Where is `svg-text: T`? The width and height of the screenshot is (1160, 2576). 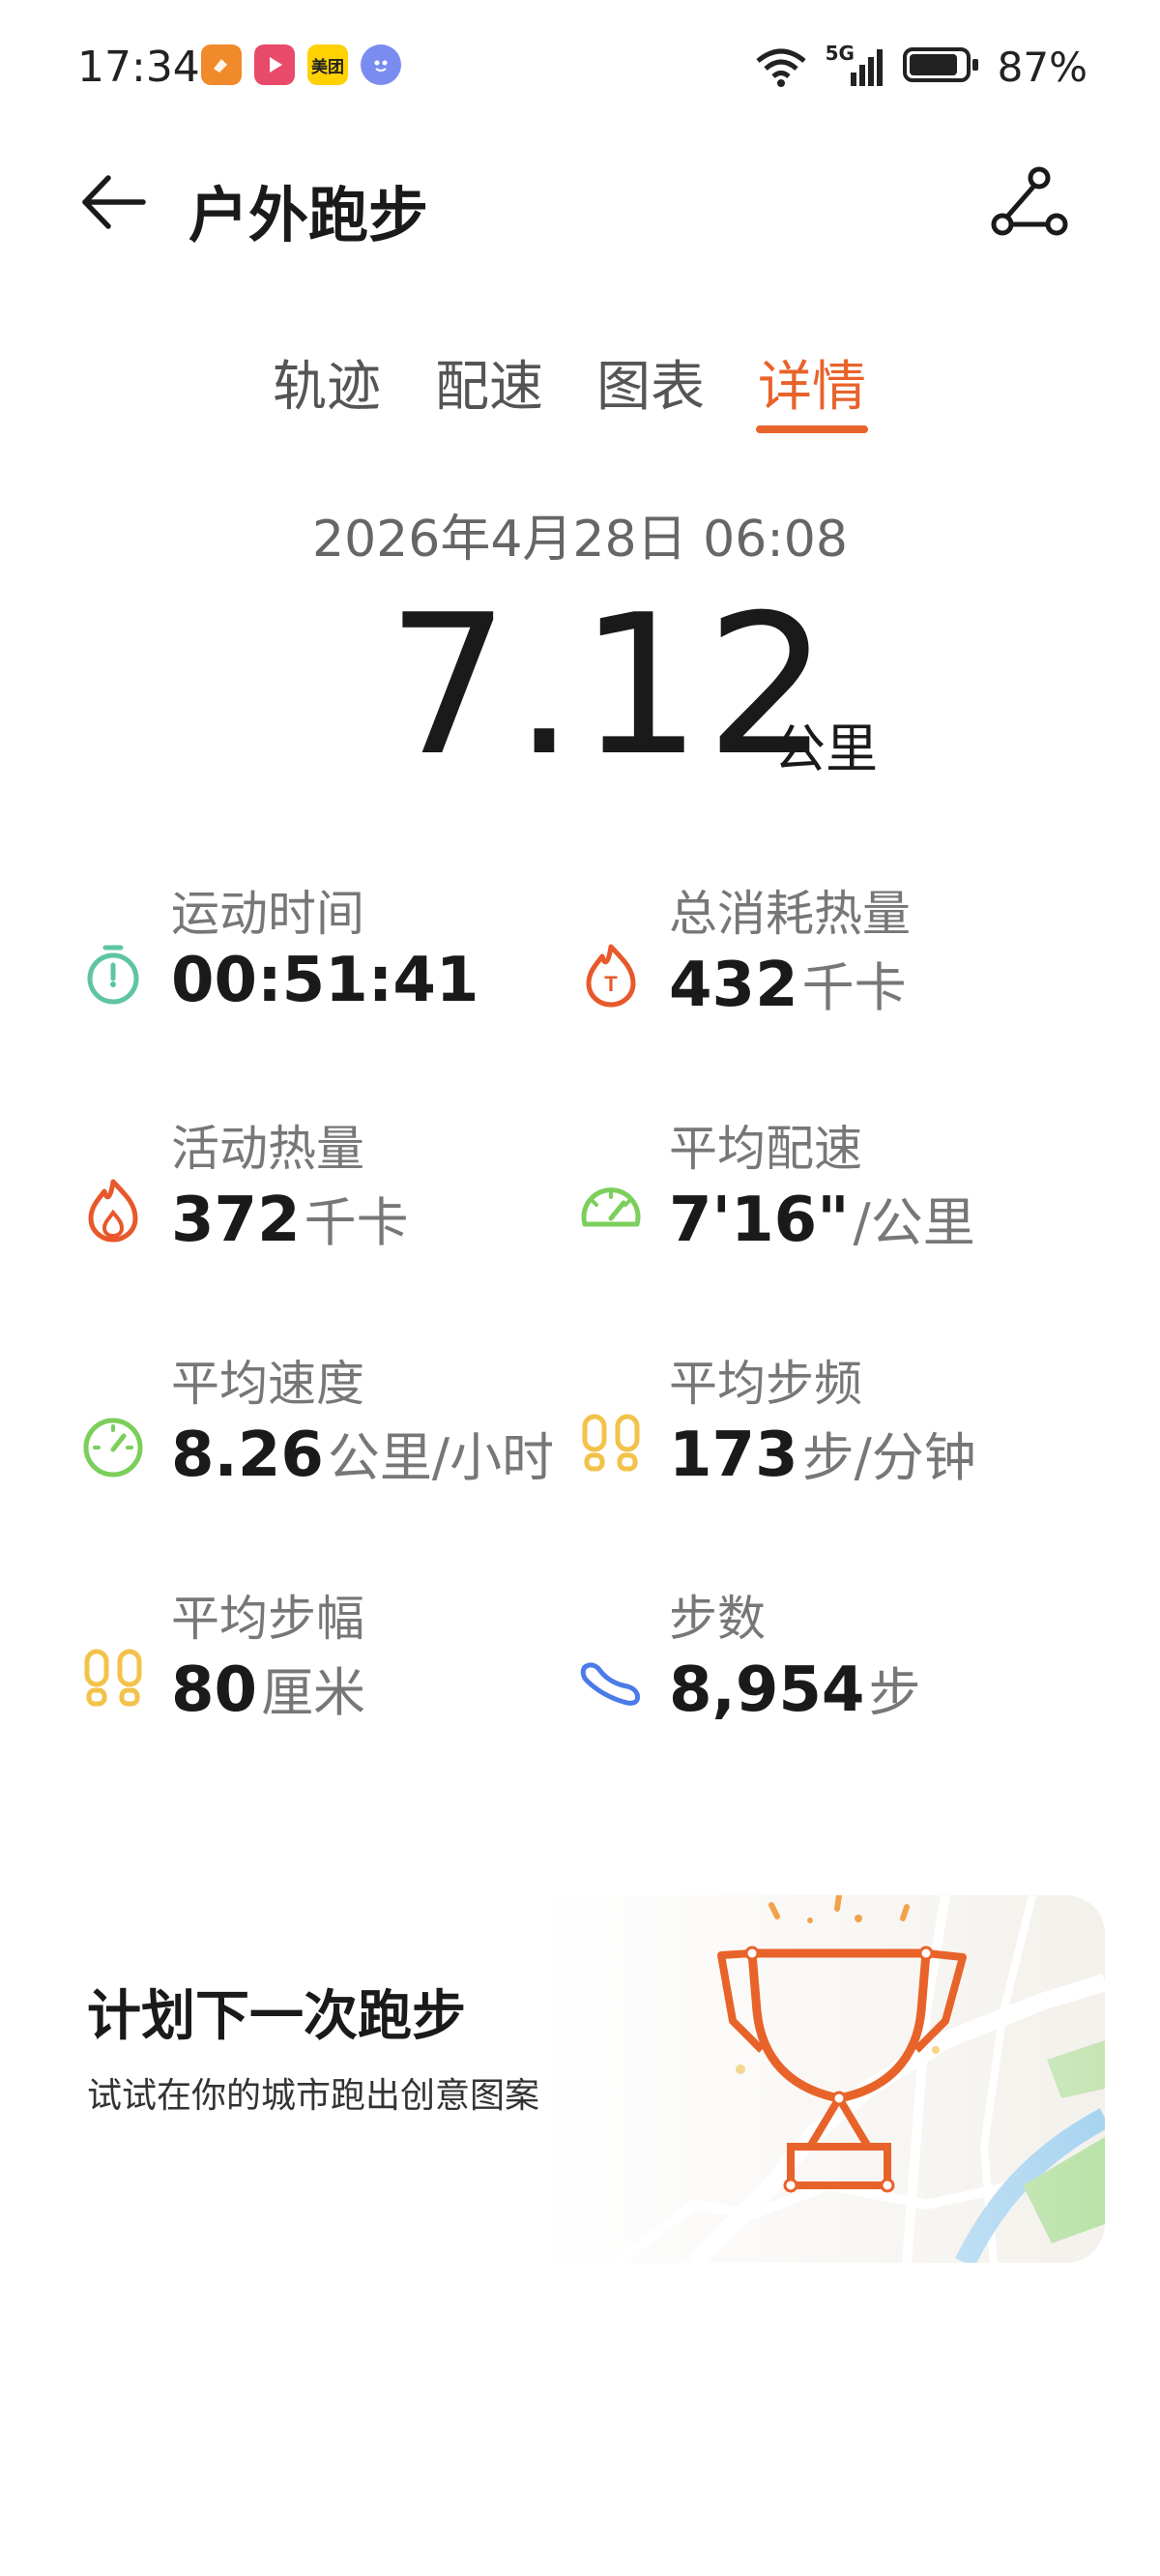 svg-text: T is located at coordinates (611, 984).